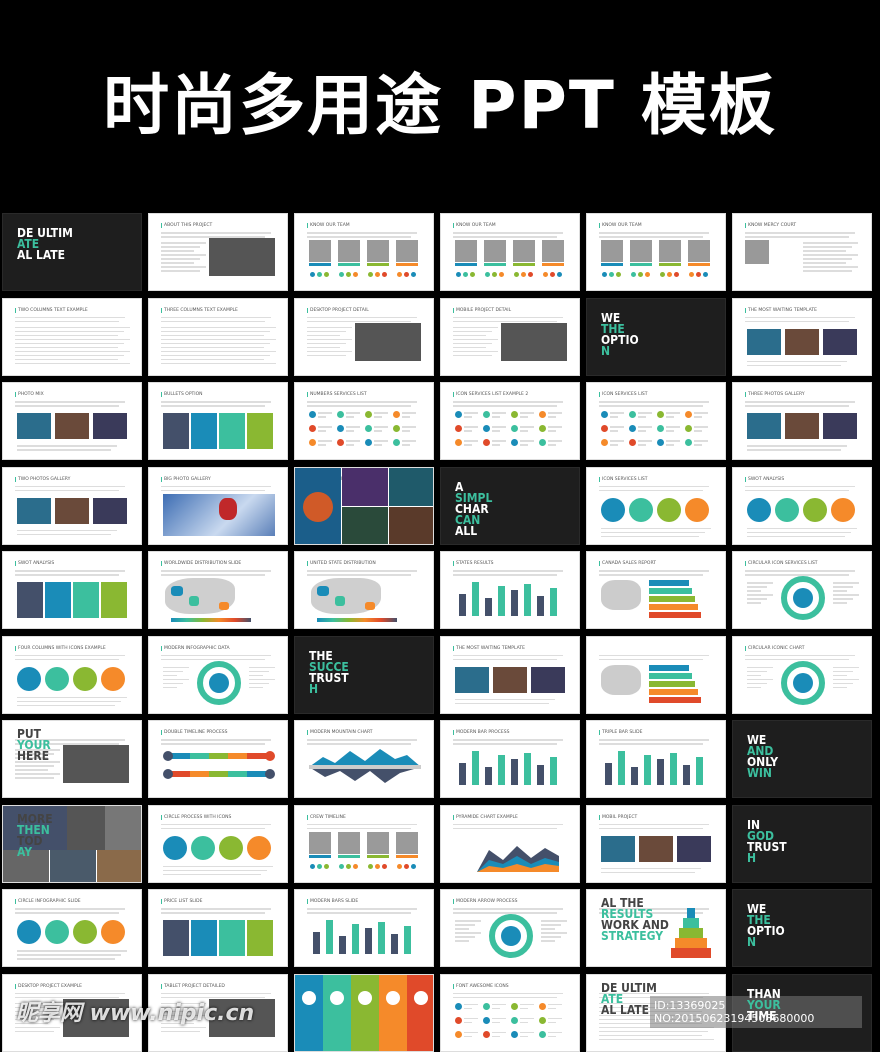 This screenshot has width=880, height=1052. What do you see at coordinates (802, 252) in the screenshot?
I see `slide-thumbnail: KNOW MERCY COURT` at bounding box center [802, 252].